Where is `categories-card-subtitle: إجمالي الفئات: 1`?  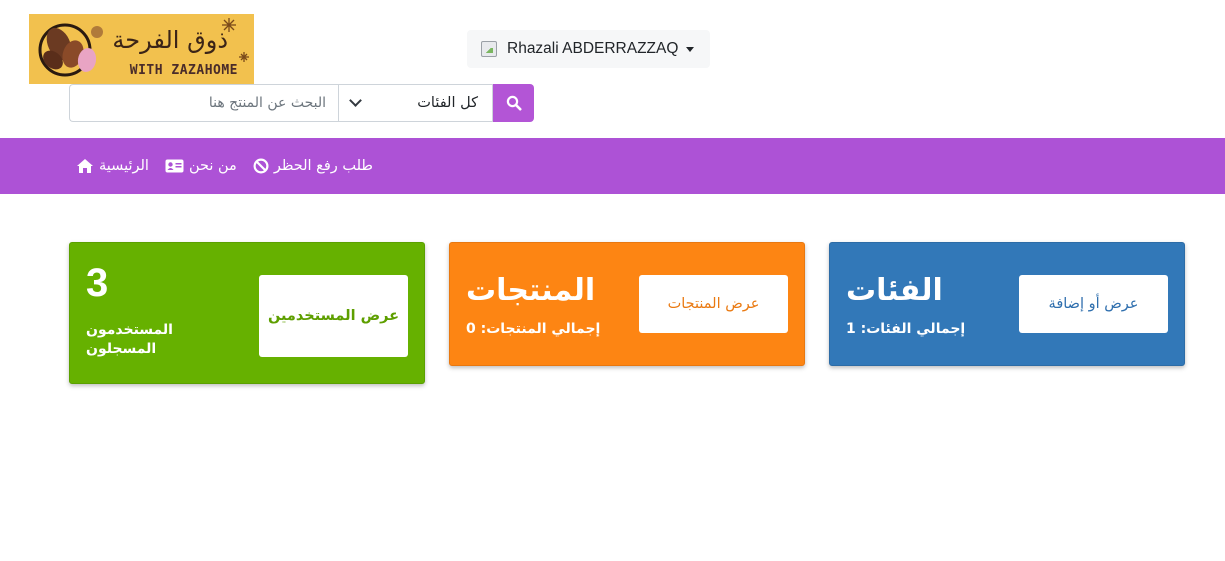 categories-card-subtitle: إجمالي الفئات: 1 is located at coordinates (906, 329).